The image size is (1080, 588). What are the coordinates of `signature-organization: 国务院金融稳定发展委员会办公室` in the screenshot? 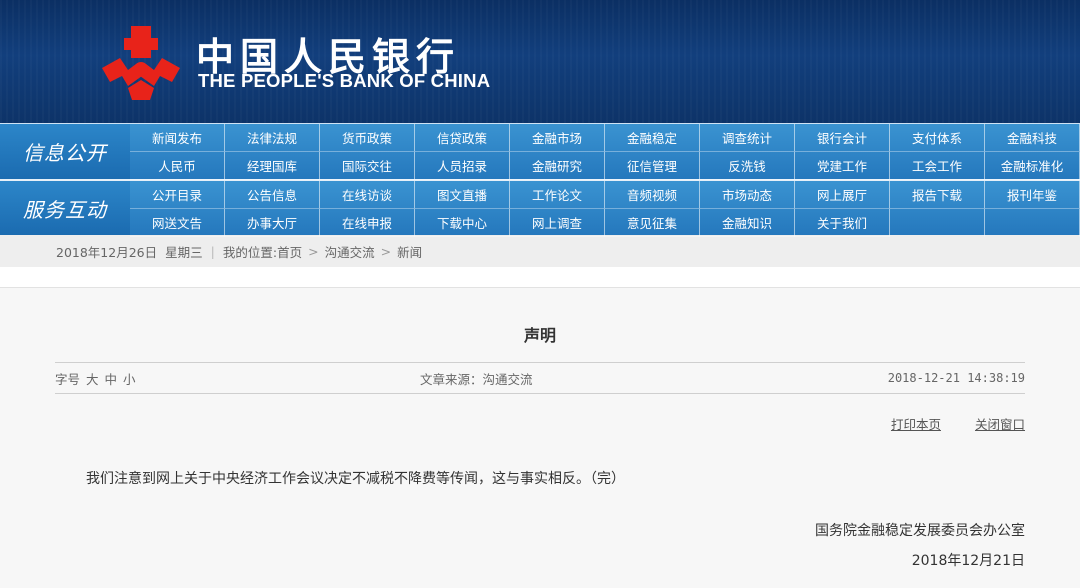 It's located at (920, 531).